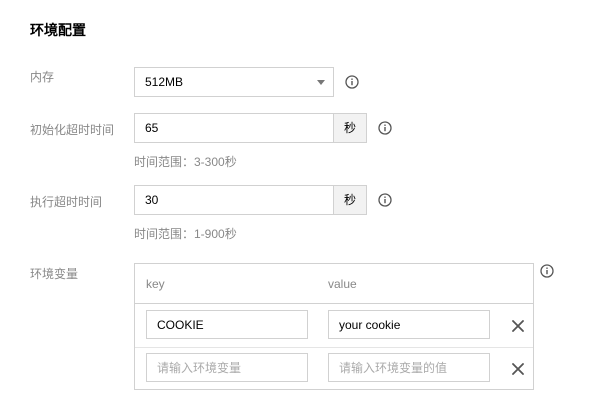 The image size is (600, 400). What do you see at coordinates (42, 77) in the screenshot?
I see `memory-label: 内存` at bounding box center [42, 77].